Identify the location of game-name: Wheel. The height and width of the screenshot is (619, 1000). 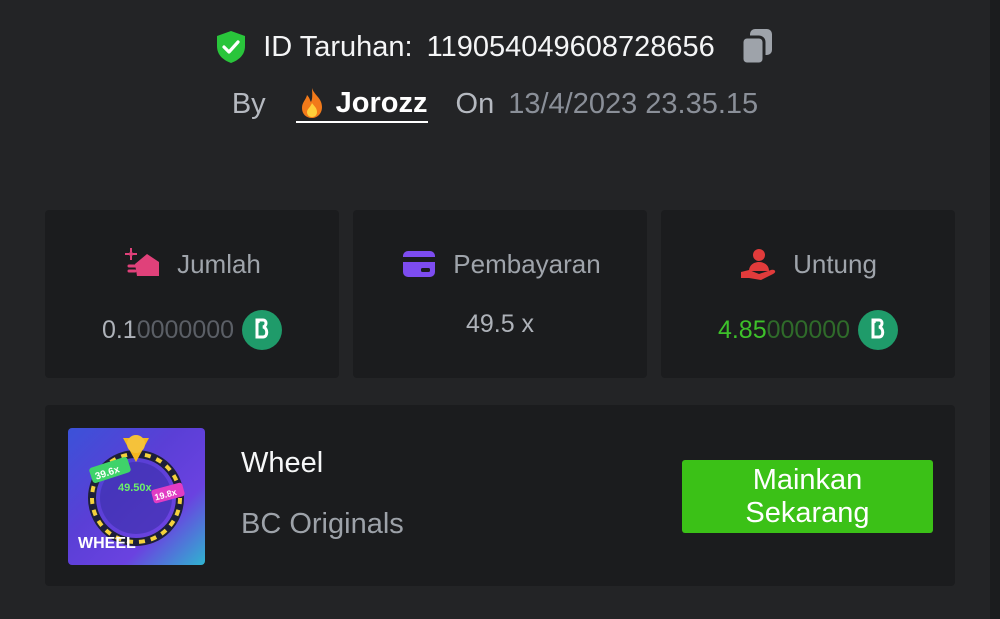
(282, 463).